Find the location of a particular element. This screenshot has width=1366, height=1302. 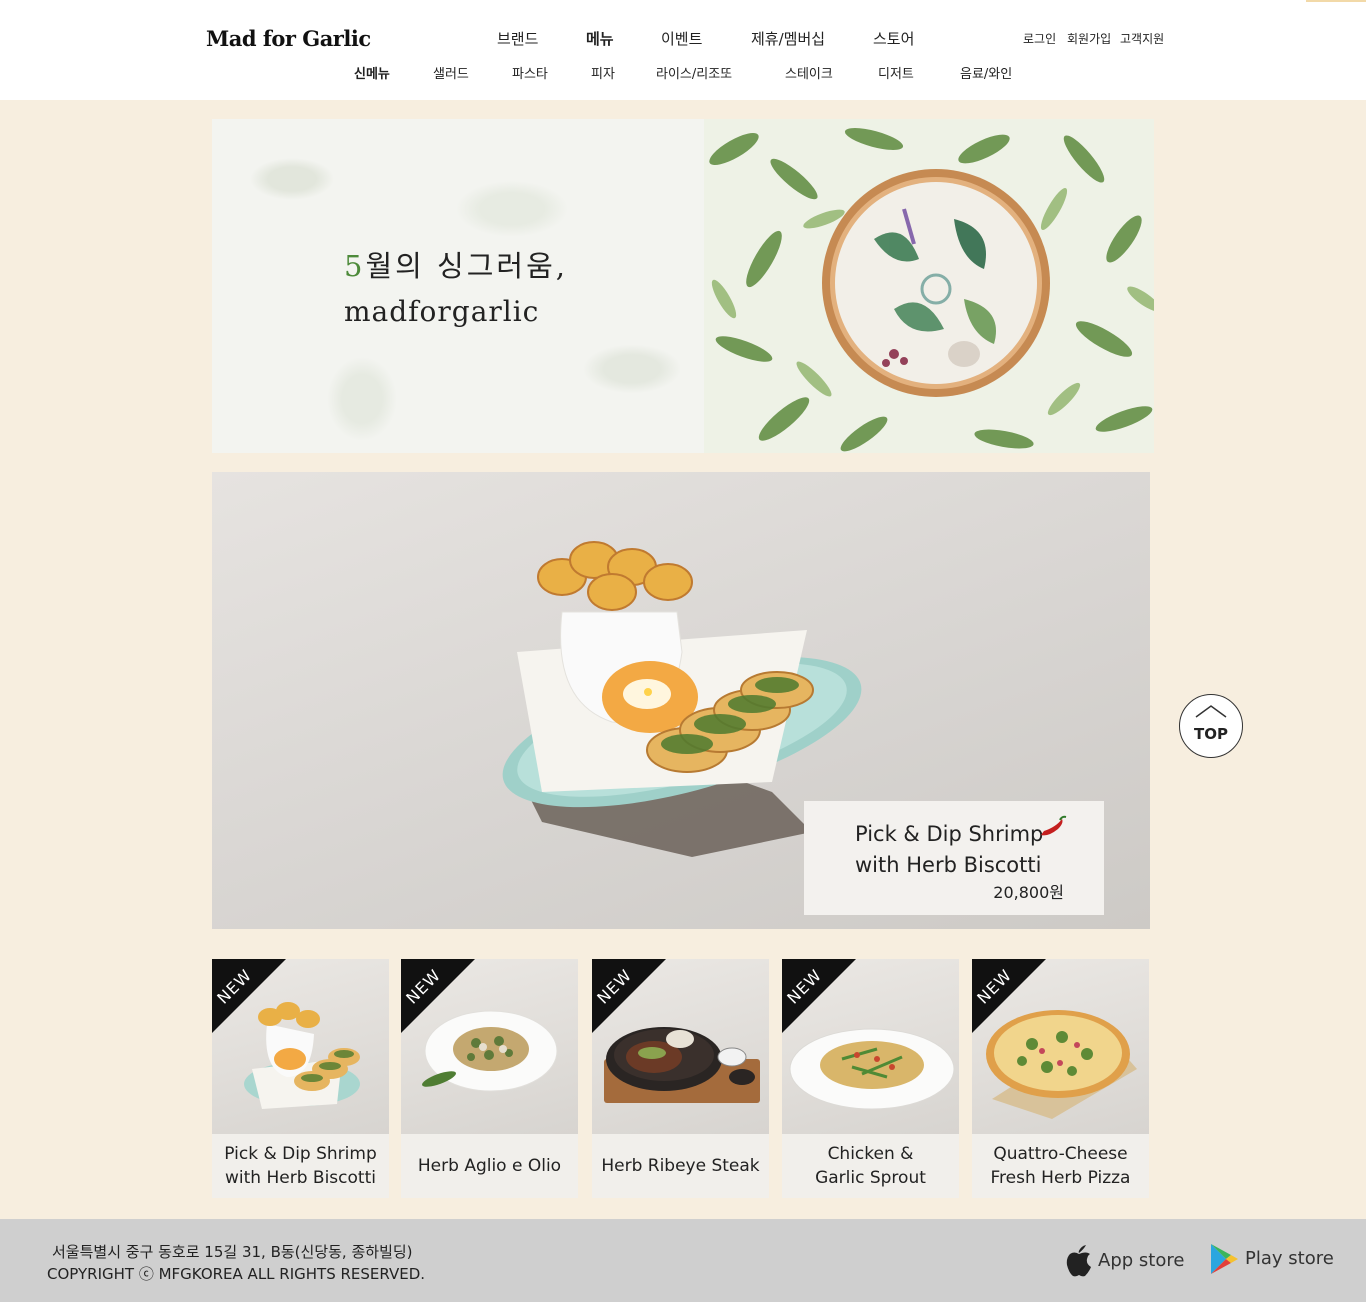

menu-card-name: Pick & Dip Shrimp with Herb Biscotti is located at coordinates (300, 1166).